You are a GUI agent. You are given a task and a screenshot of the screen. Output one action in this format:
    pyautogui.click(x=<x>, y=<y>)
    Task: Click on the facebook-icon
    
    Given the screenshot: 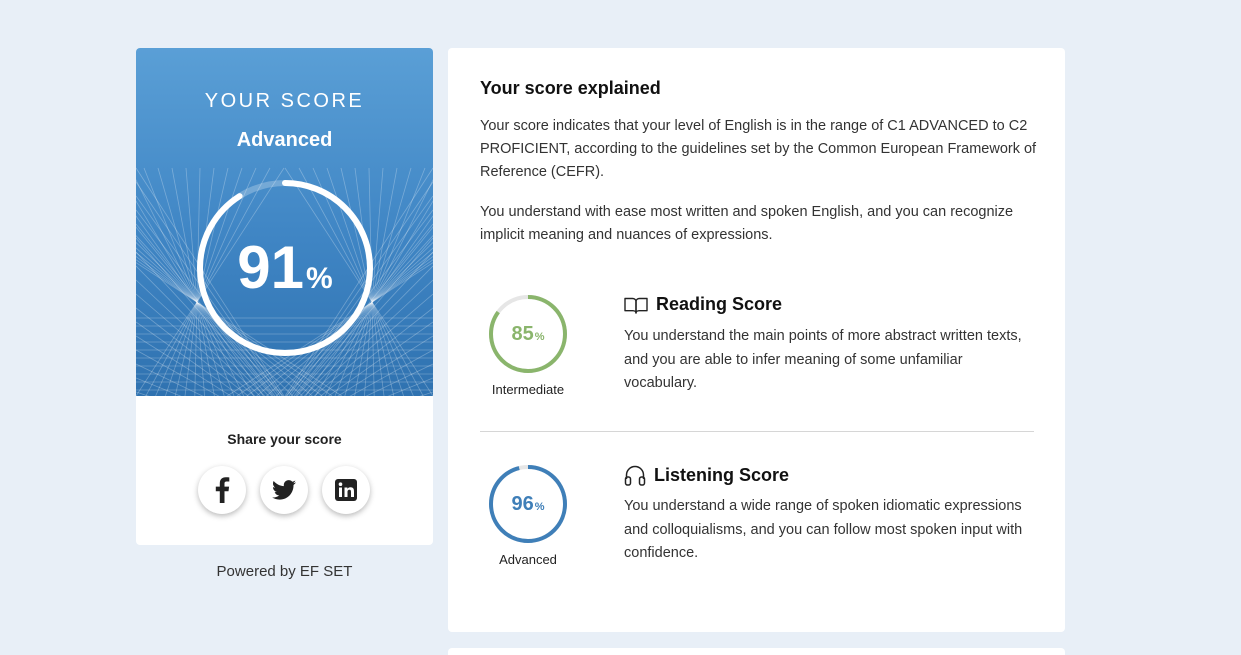 What is the action you would take?
    pyautogui.click(x=222, y=490)
    